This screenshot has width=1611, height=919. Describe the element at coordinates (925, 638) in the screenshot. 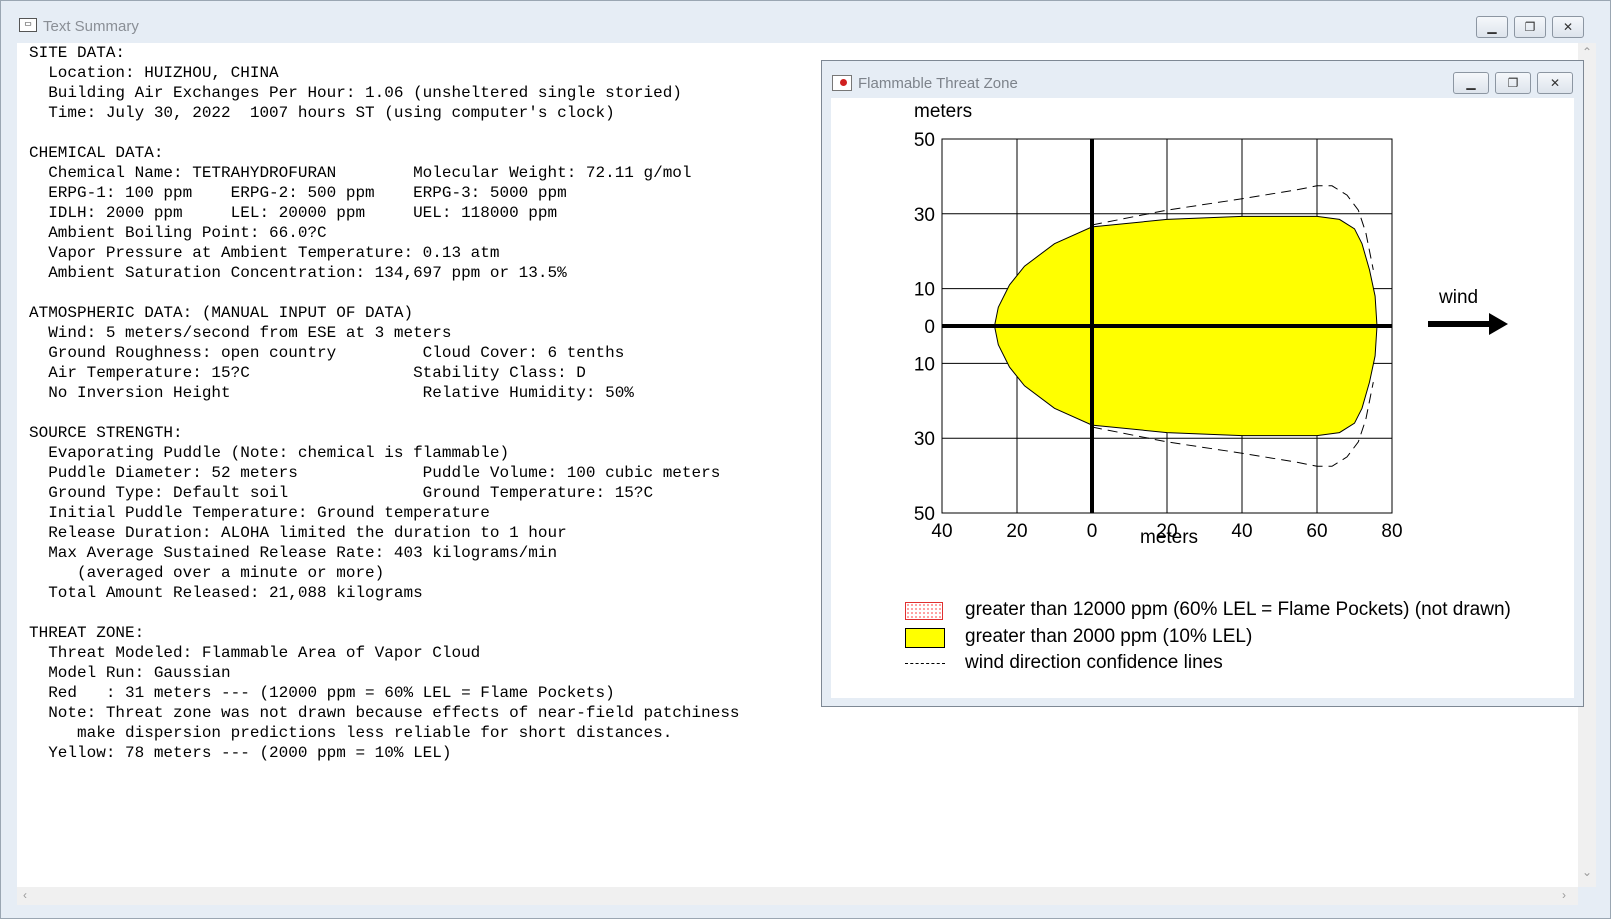

I see `yellow-swatch` at that location.